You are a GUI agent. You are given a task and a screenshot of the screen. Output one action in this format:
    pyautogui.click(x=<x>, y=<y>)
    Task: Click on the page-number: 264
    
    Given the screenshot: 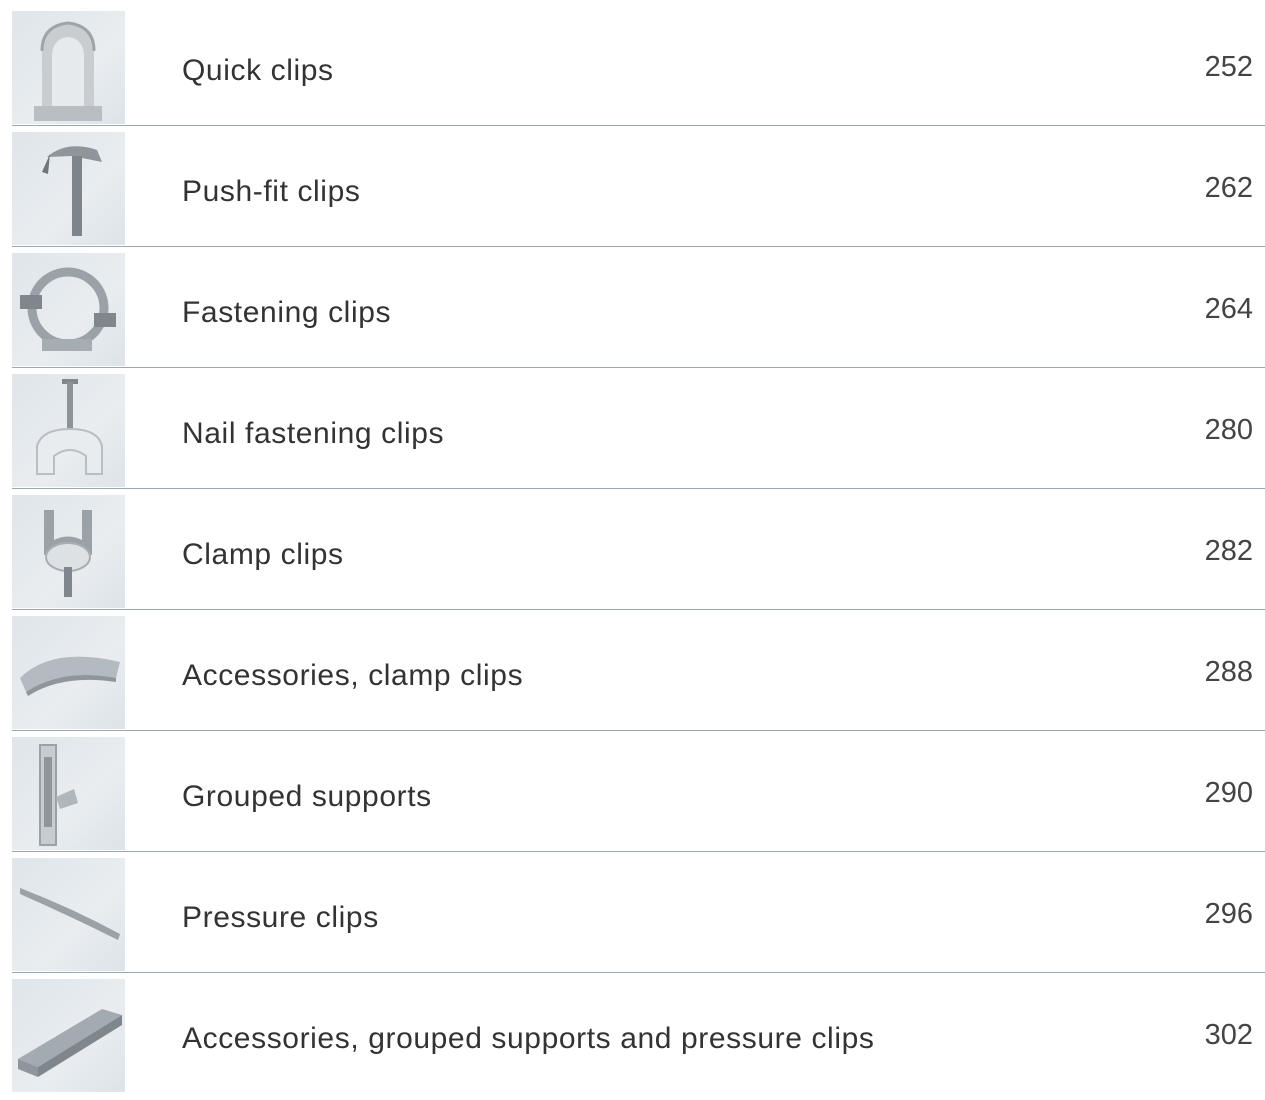 What is the action you would take?
    pyautogui.click(x=1228, y=309)
    